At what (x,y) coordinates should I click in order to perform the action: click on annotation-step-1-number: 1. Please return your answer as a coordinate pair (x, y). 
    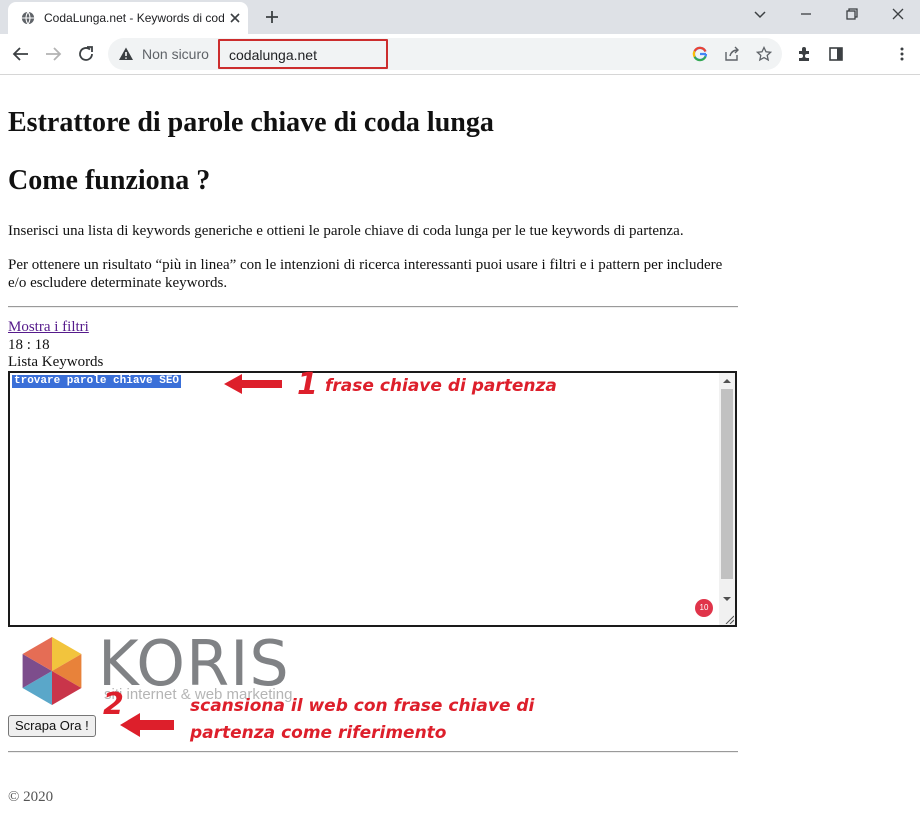
    Looking at the image, I should click on (307, 384).